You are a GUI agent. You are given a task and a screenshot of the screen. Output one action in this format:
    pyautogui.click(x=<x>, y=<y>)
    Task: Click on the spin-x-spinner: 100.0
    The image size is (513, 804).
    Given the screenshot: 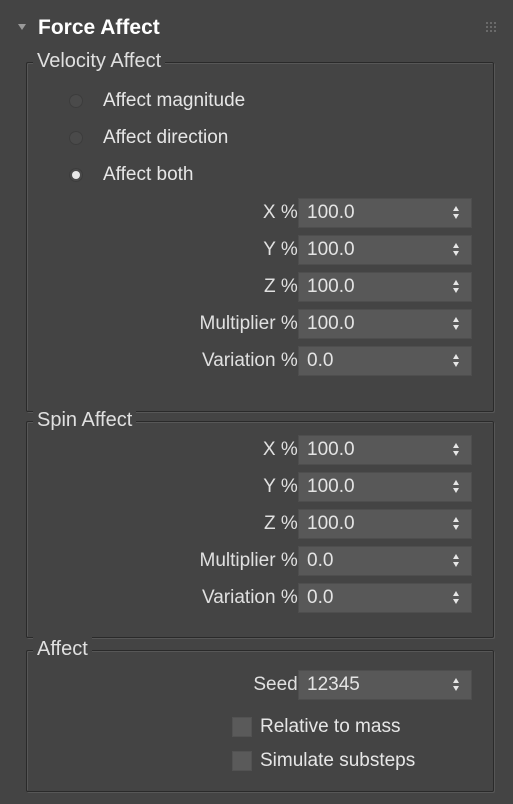 What is the action you would take?
    pyautogui.click(x=385, y=450)
    